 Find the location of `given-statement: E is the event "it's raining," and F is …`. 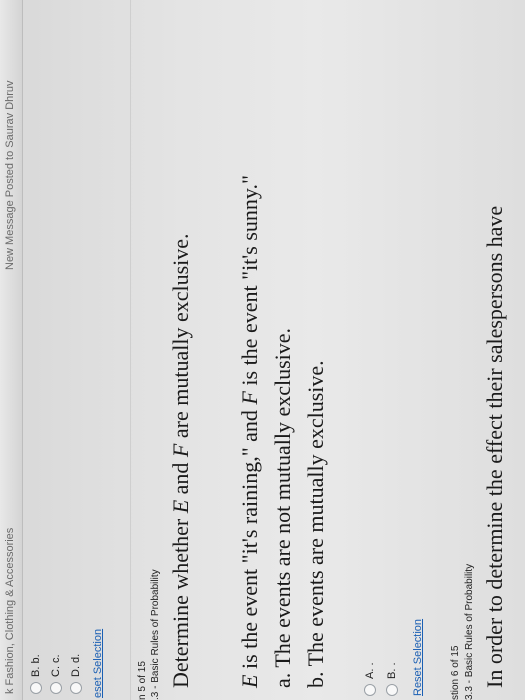

given-statement: E is the event "it's raining," and F is … is located at coordinates (250, 431).